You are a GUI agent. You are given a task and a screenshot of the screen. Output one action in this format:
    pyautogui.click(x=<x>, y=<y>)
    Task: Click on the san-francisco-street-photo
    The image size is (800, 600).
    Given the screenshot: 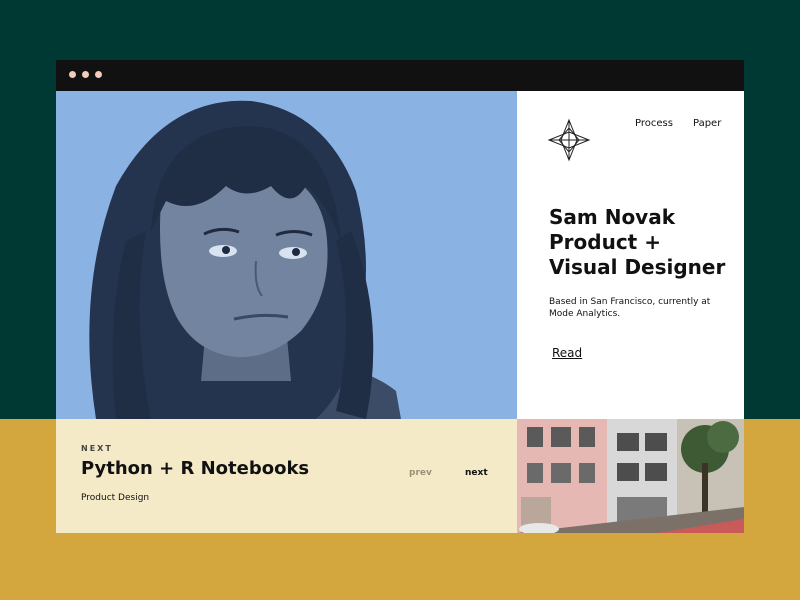 What is the action you would take?
    pyautogui.click(x=630, y=476)
    